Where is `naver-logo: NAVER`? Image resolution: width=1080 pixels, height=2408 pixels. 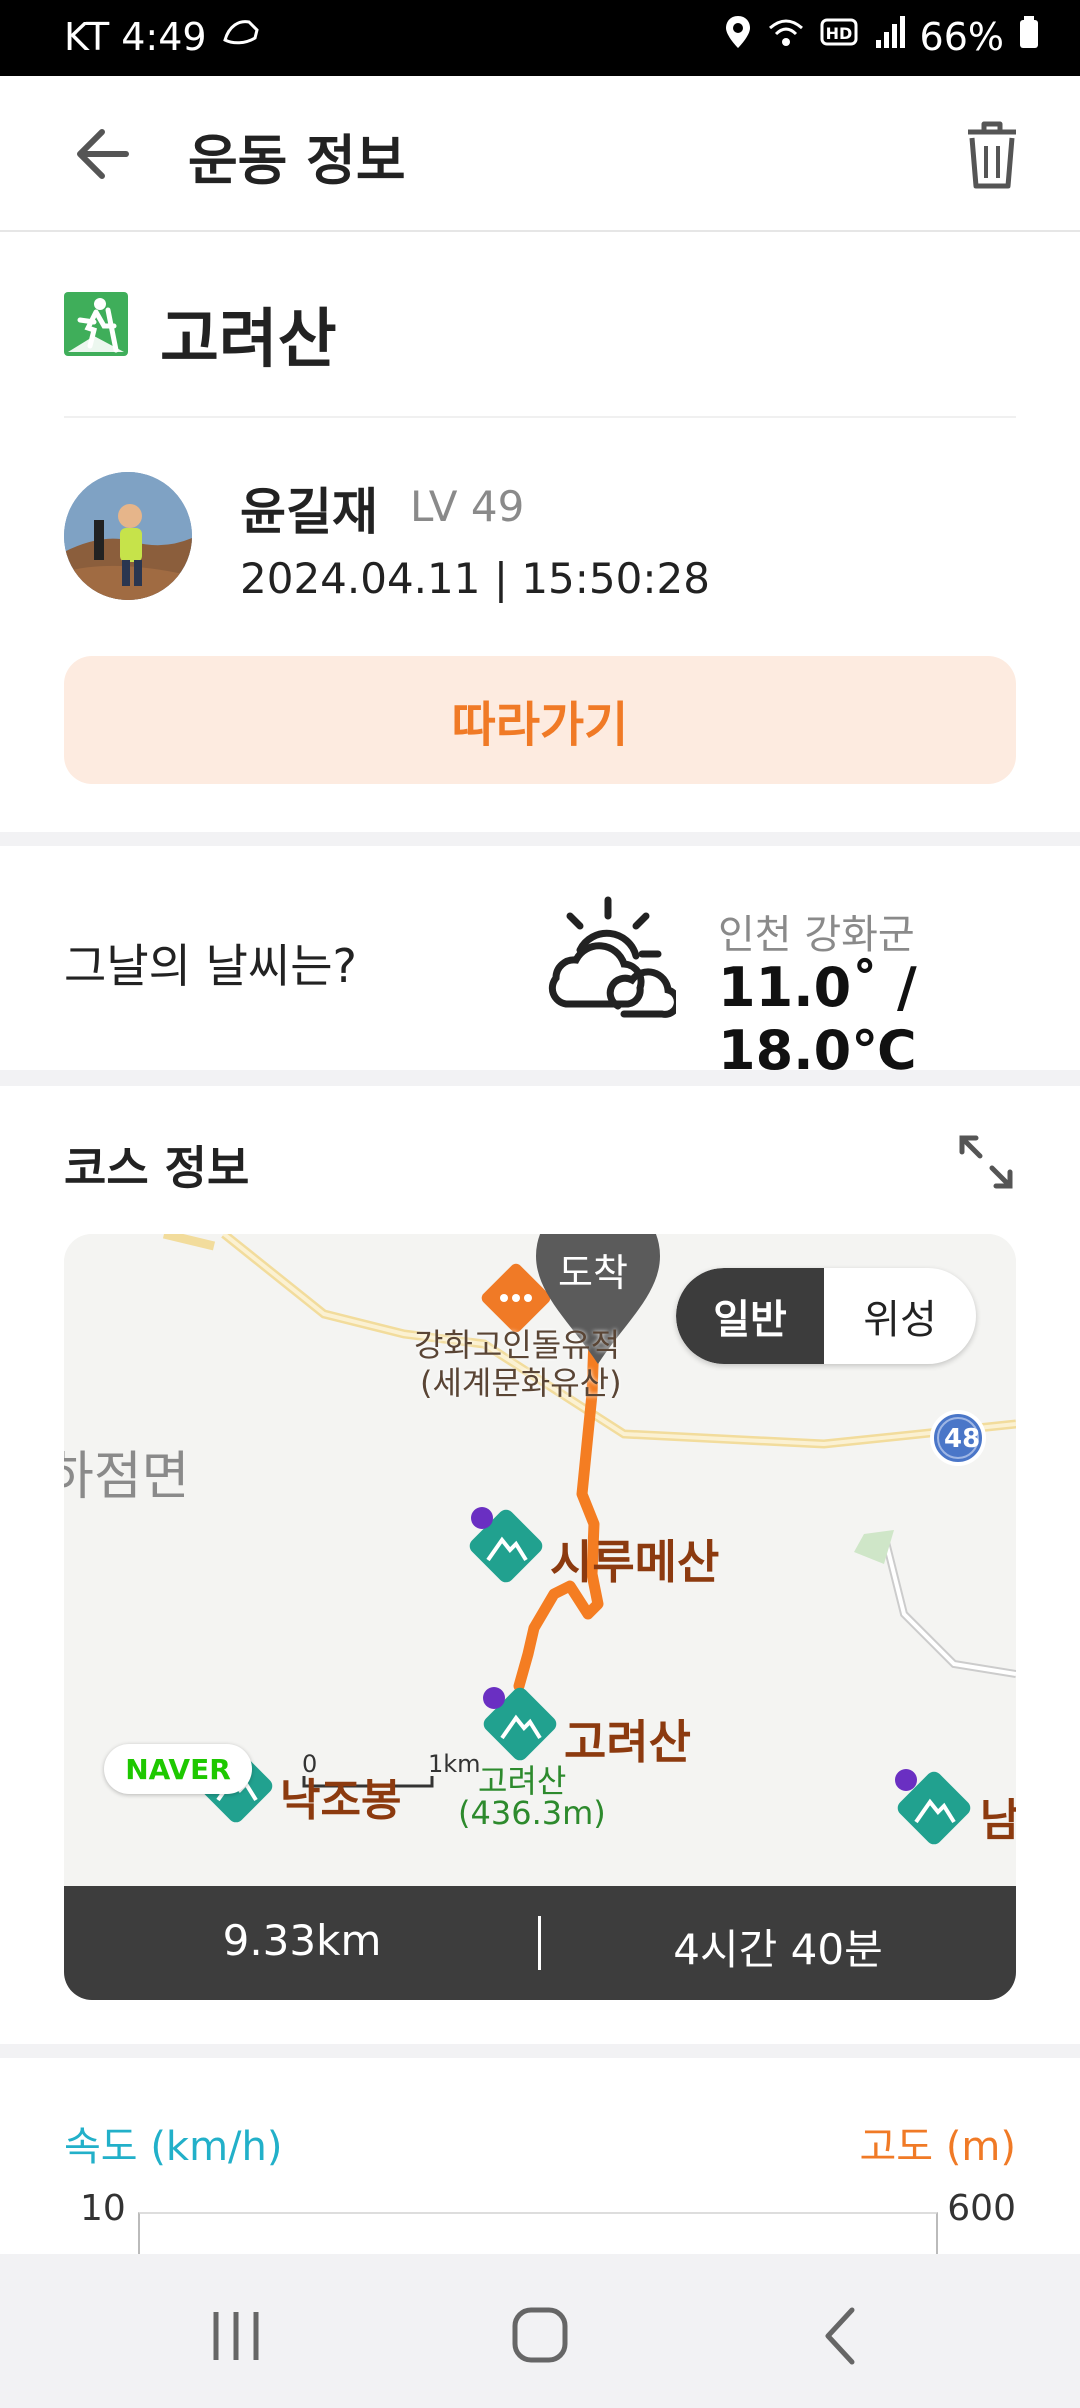
naver-logo: NAVER is located at coordinates (178, 1769).